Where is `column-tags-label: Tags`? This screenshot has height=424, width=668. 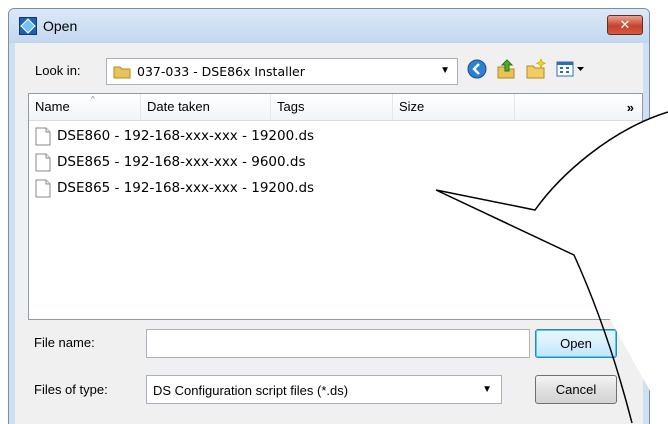
column-tags-label: Tags is located at coordinates (291, 106).